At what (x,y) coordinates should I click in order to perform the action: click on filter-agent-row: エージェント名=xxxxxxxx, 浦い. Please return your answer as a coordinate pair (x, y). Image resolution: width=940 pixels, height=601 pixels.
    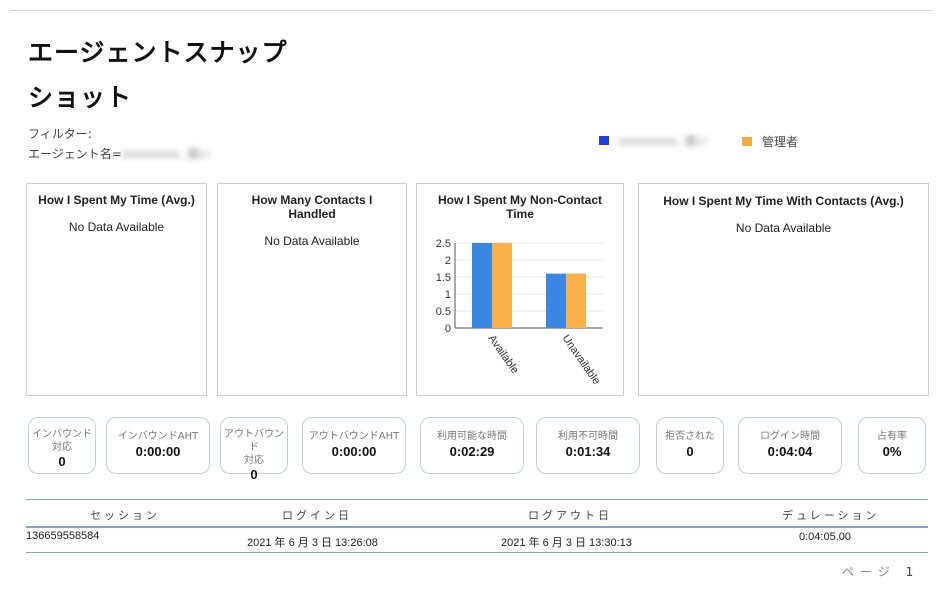
    Looking at the image, I should click on (119, 154).